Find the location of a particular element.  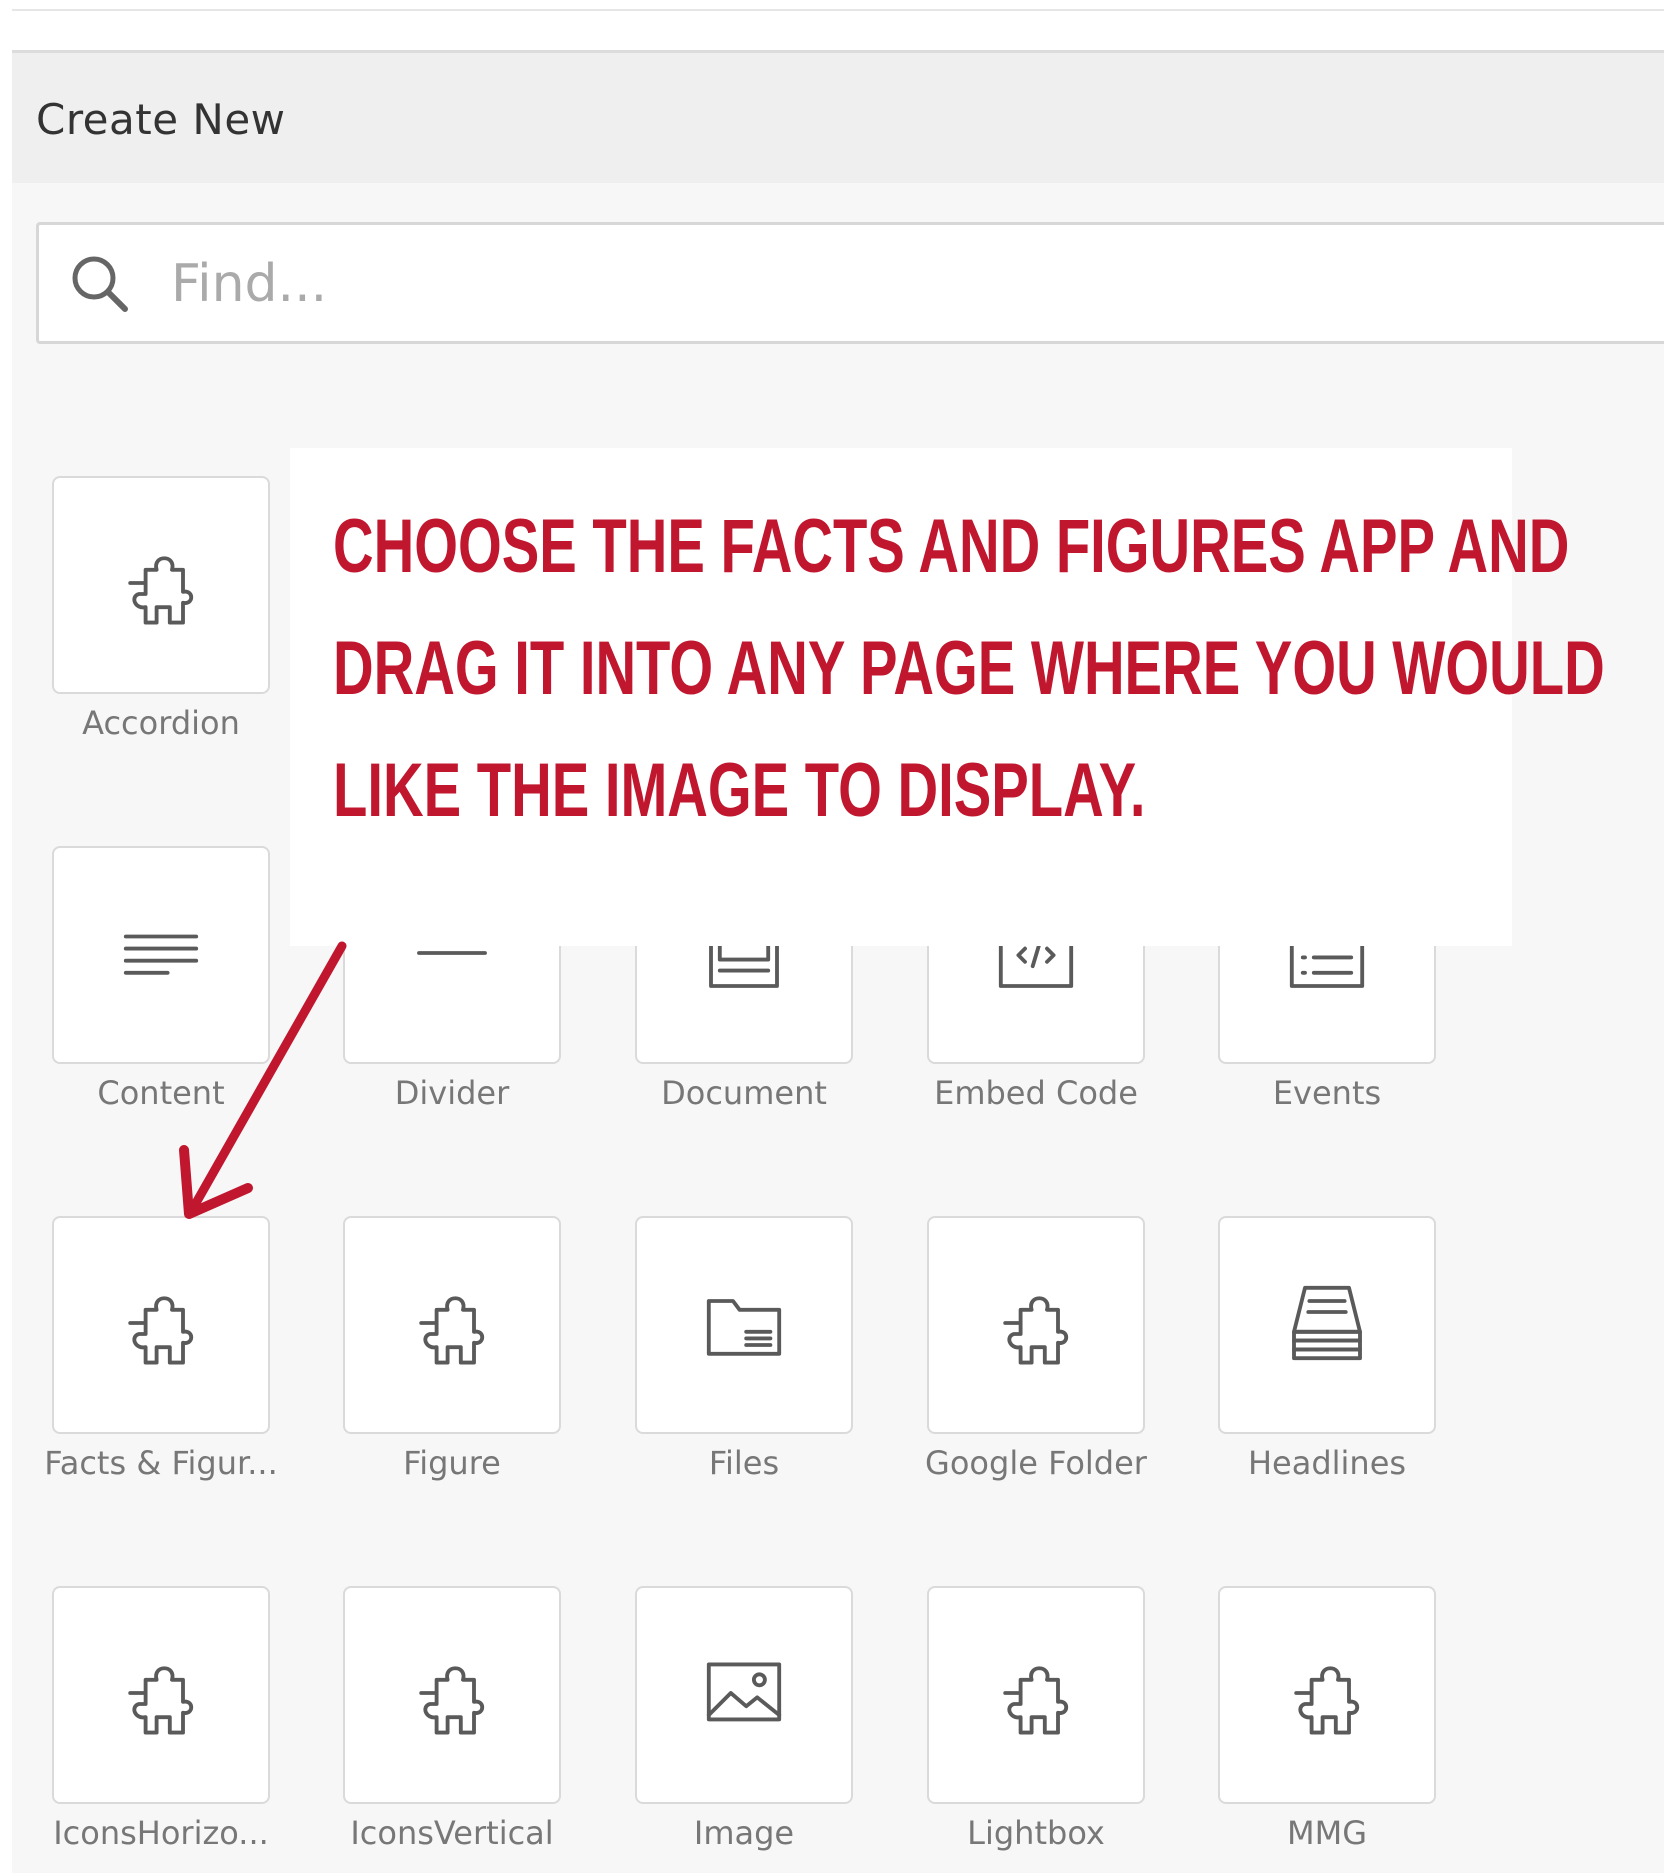

app-tile-facts-figur is located at coordinates (161, 1325).